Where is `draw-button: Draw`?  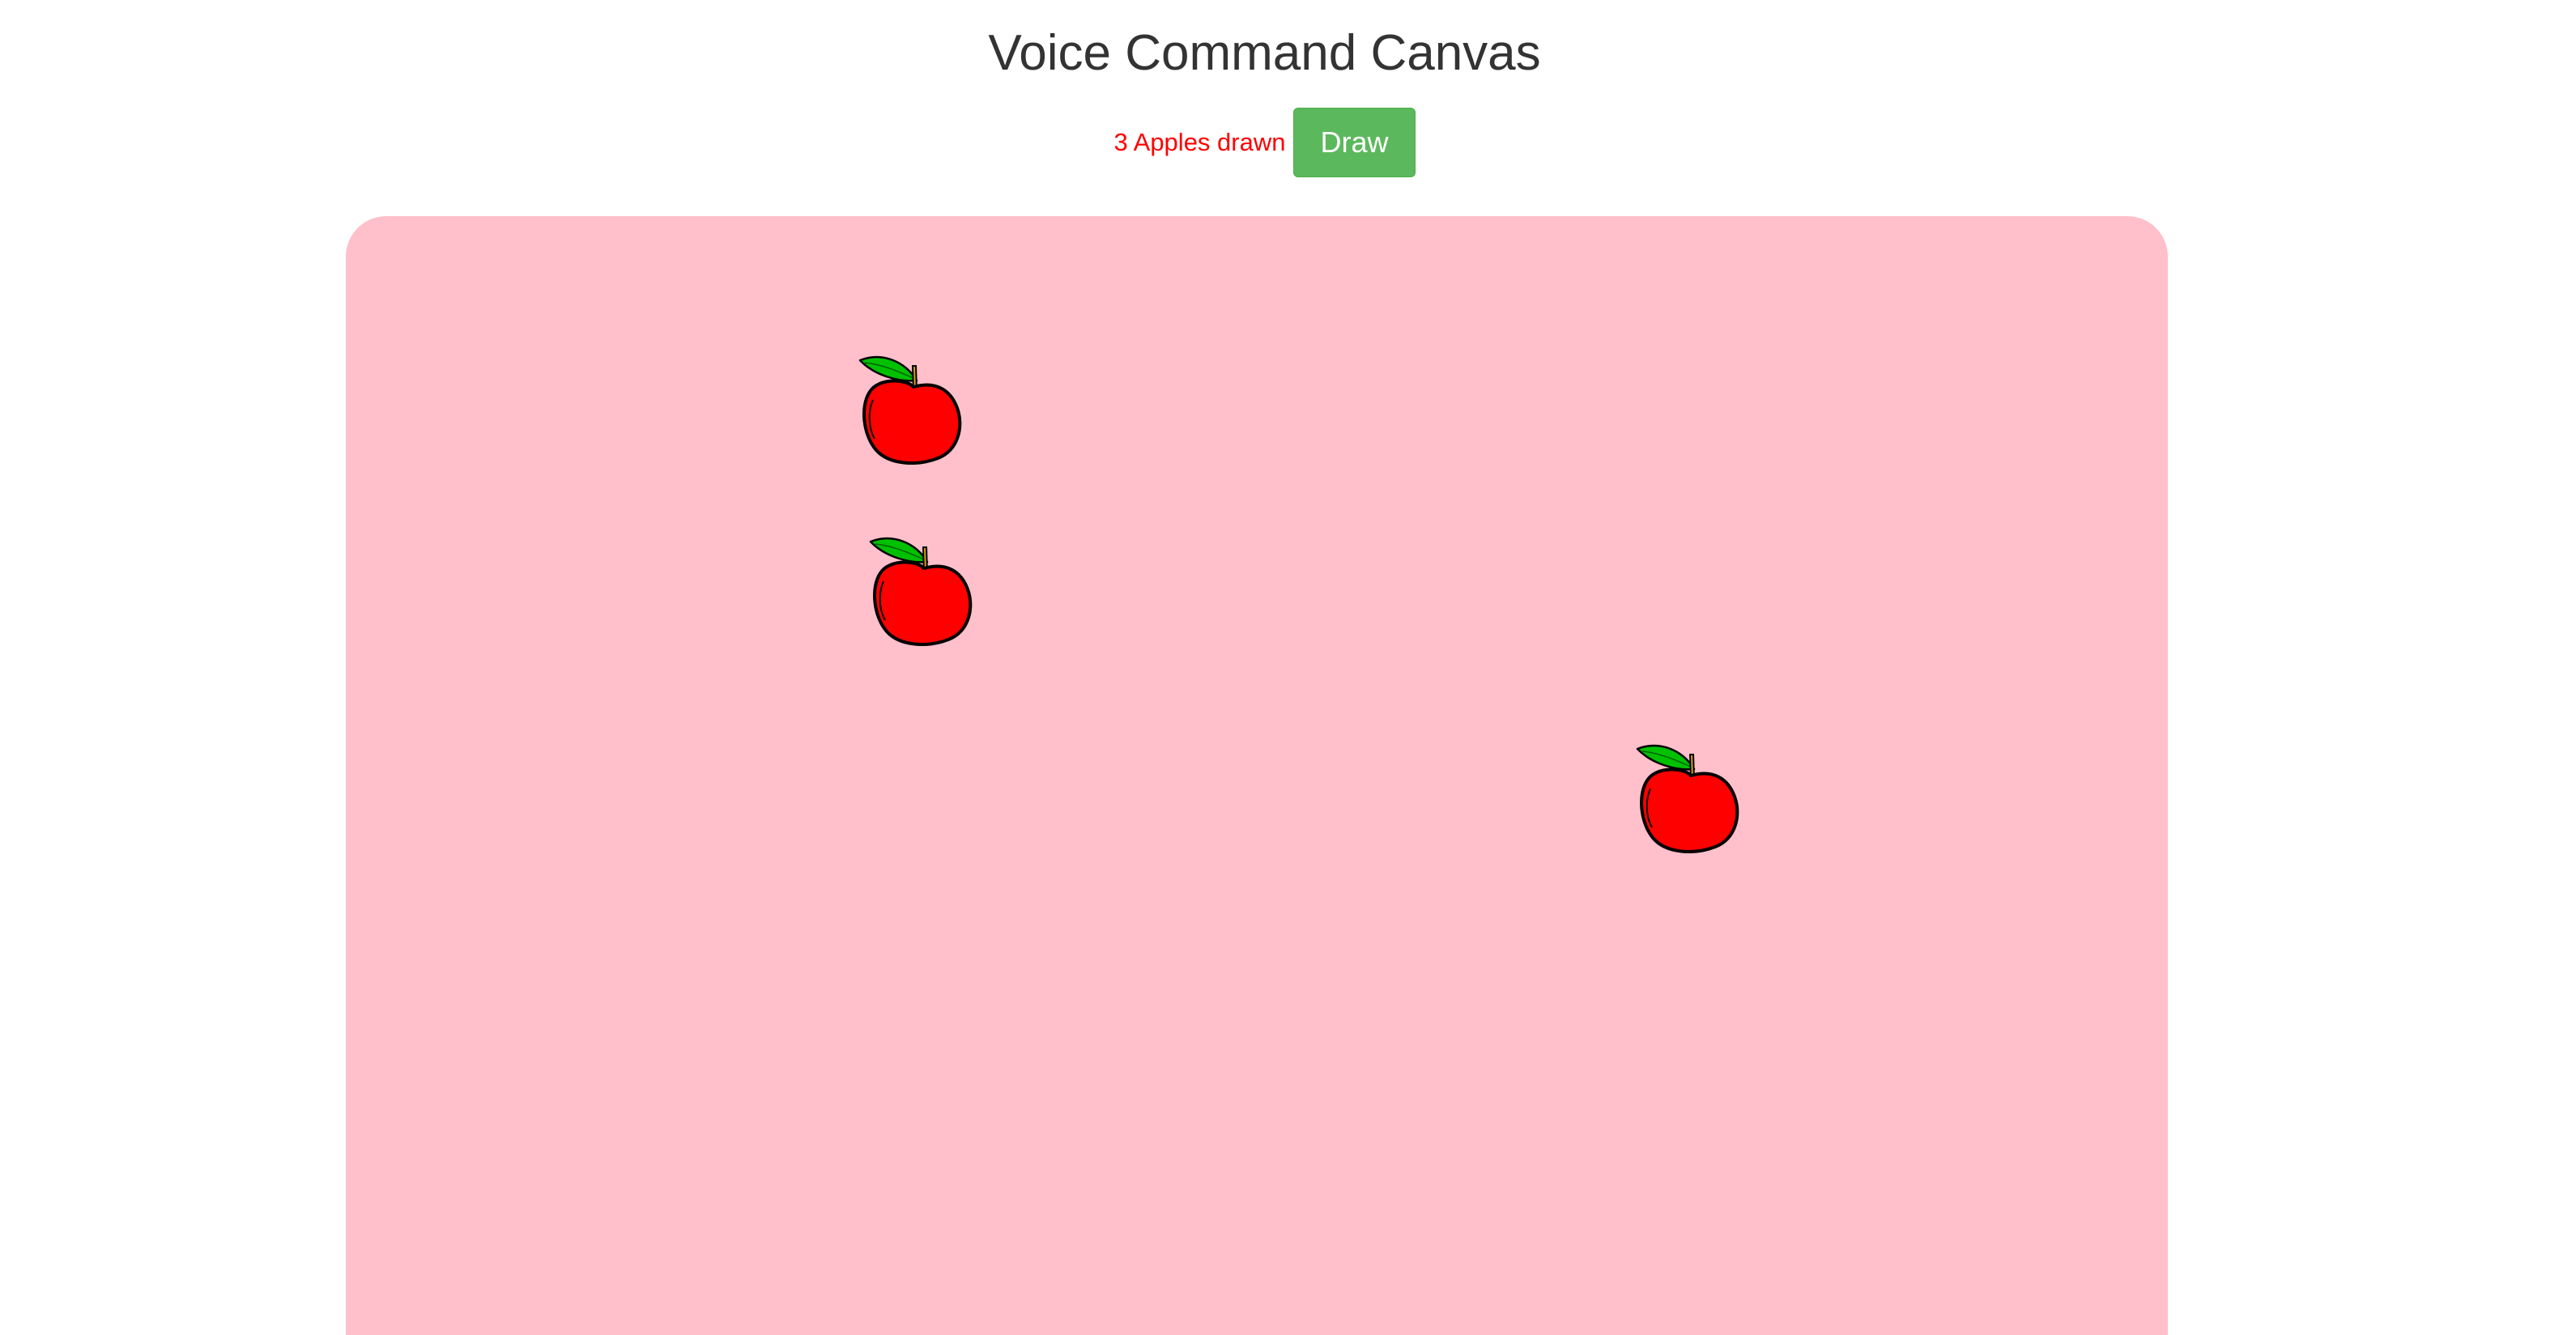
draw-button: Draw is located at coordinates (1354, 142).